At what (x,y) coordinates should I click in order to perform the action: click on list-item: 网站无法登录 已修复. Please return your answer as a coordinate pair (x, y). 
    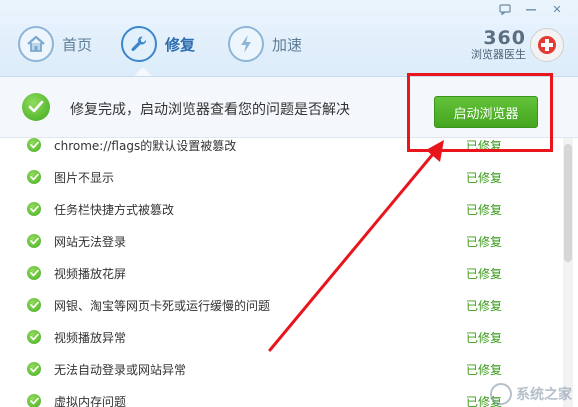
    Looking at the image, I should click on (280, 241).